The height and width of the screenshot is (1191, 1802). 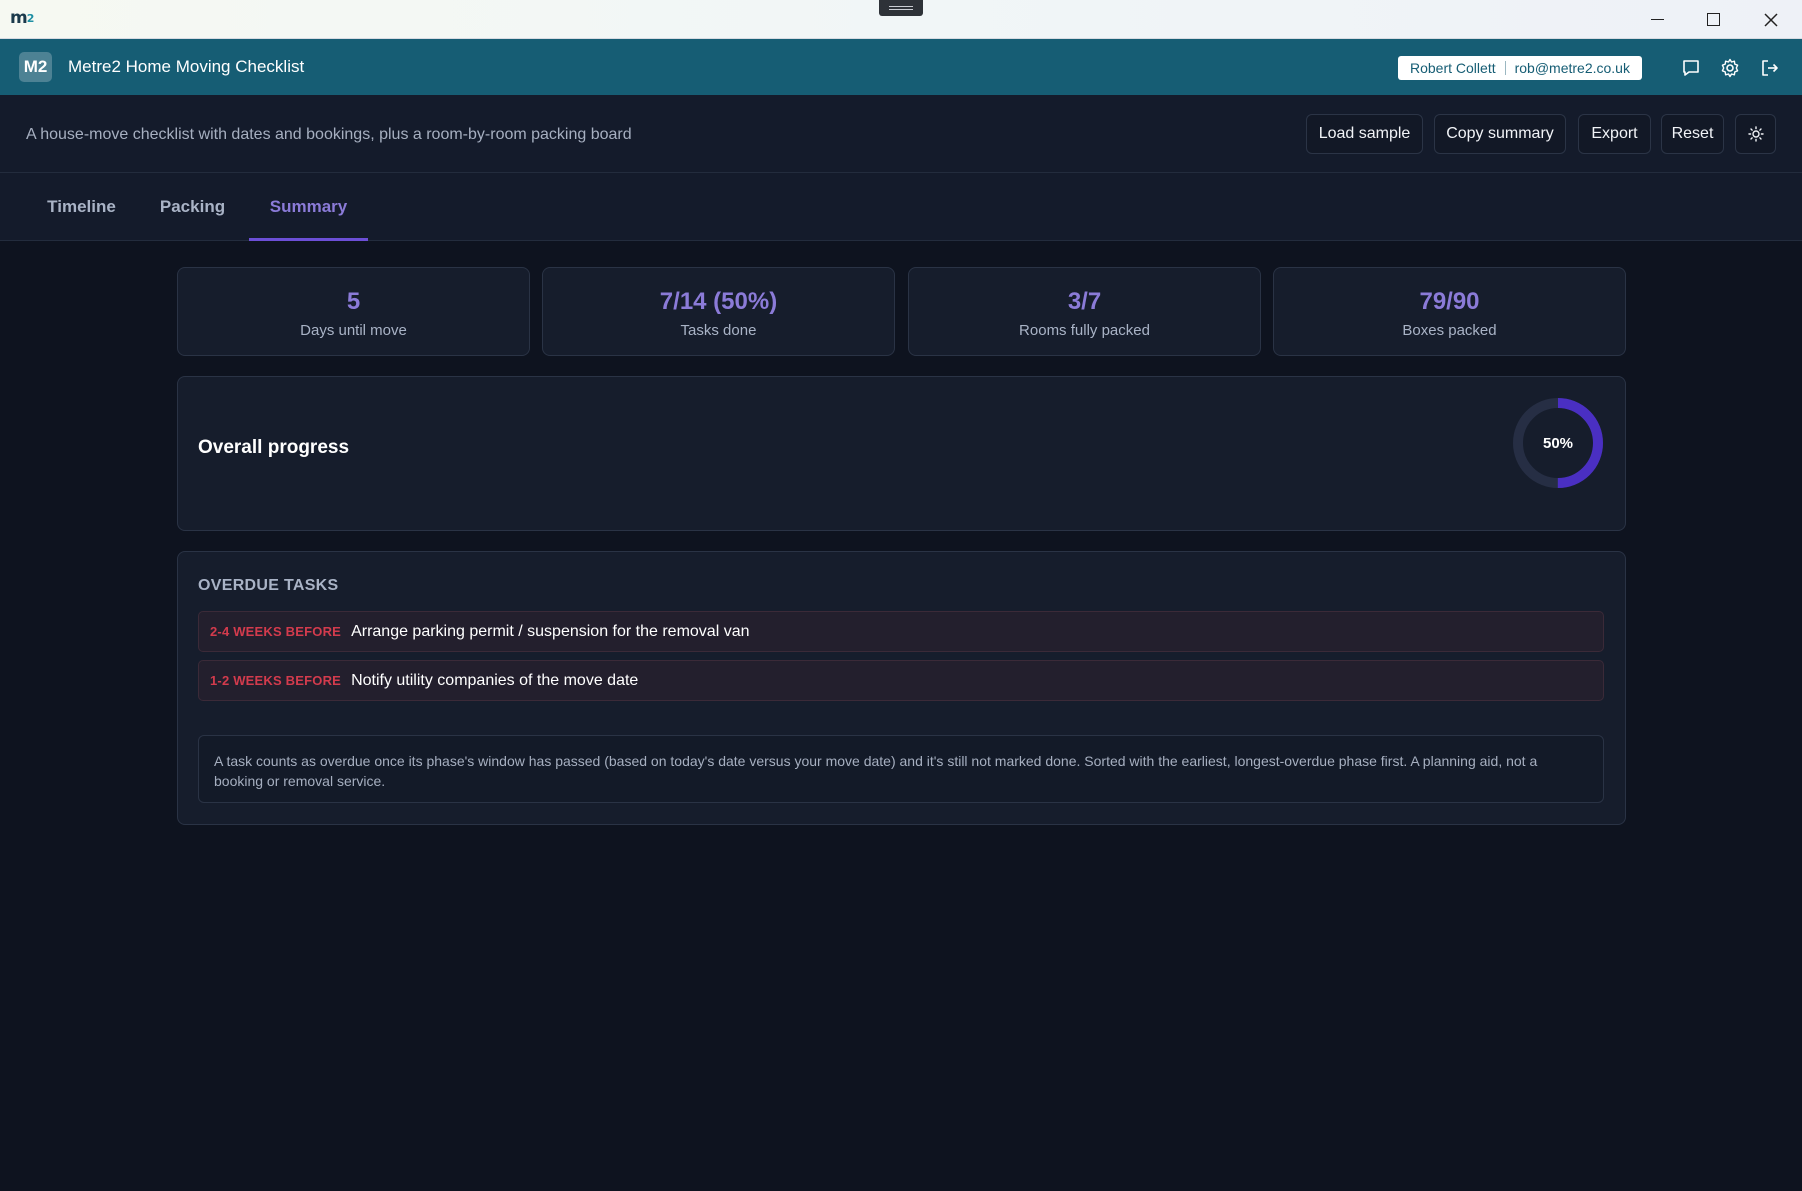 I want to click on minimize-button, so click(x=1657, y=19).